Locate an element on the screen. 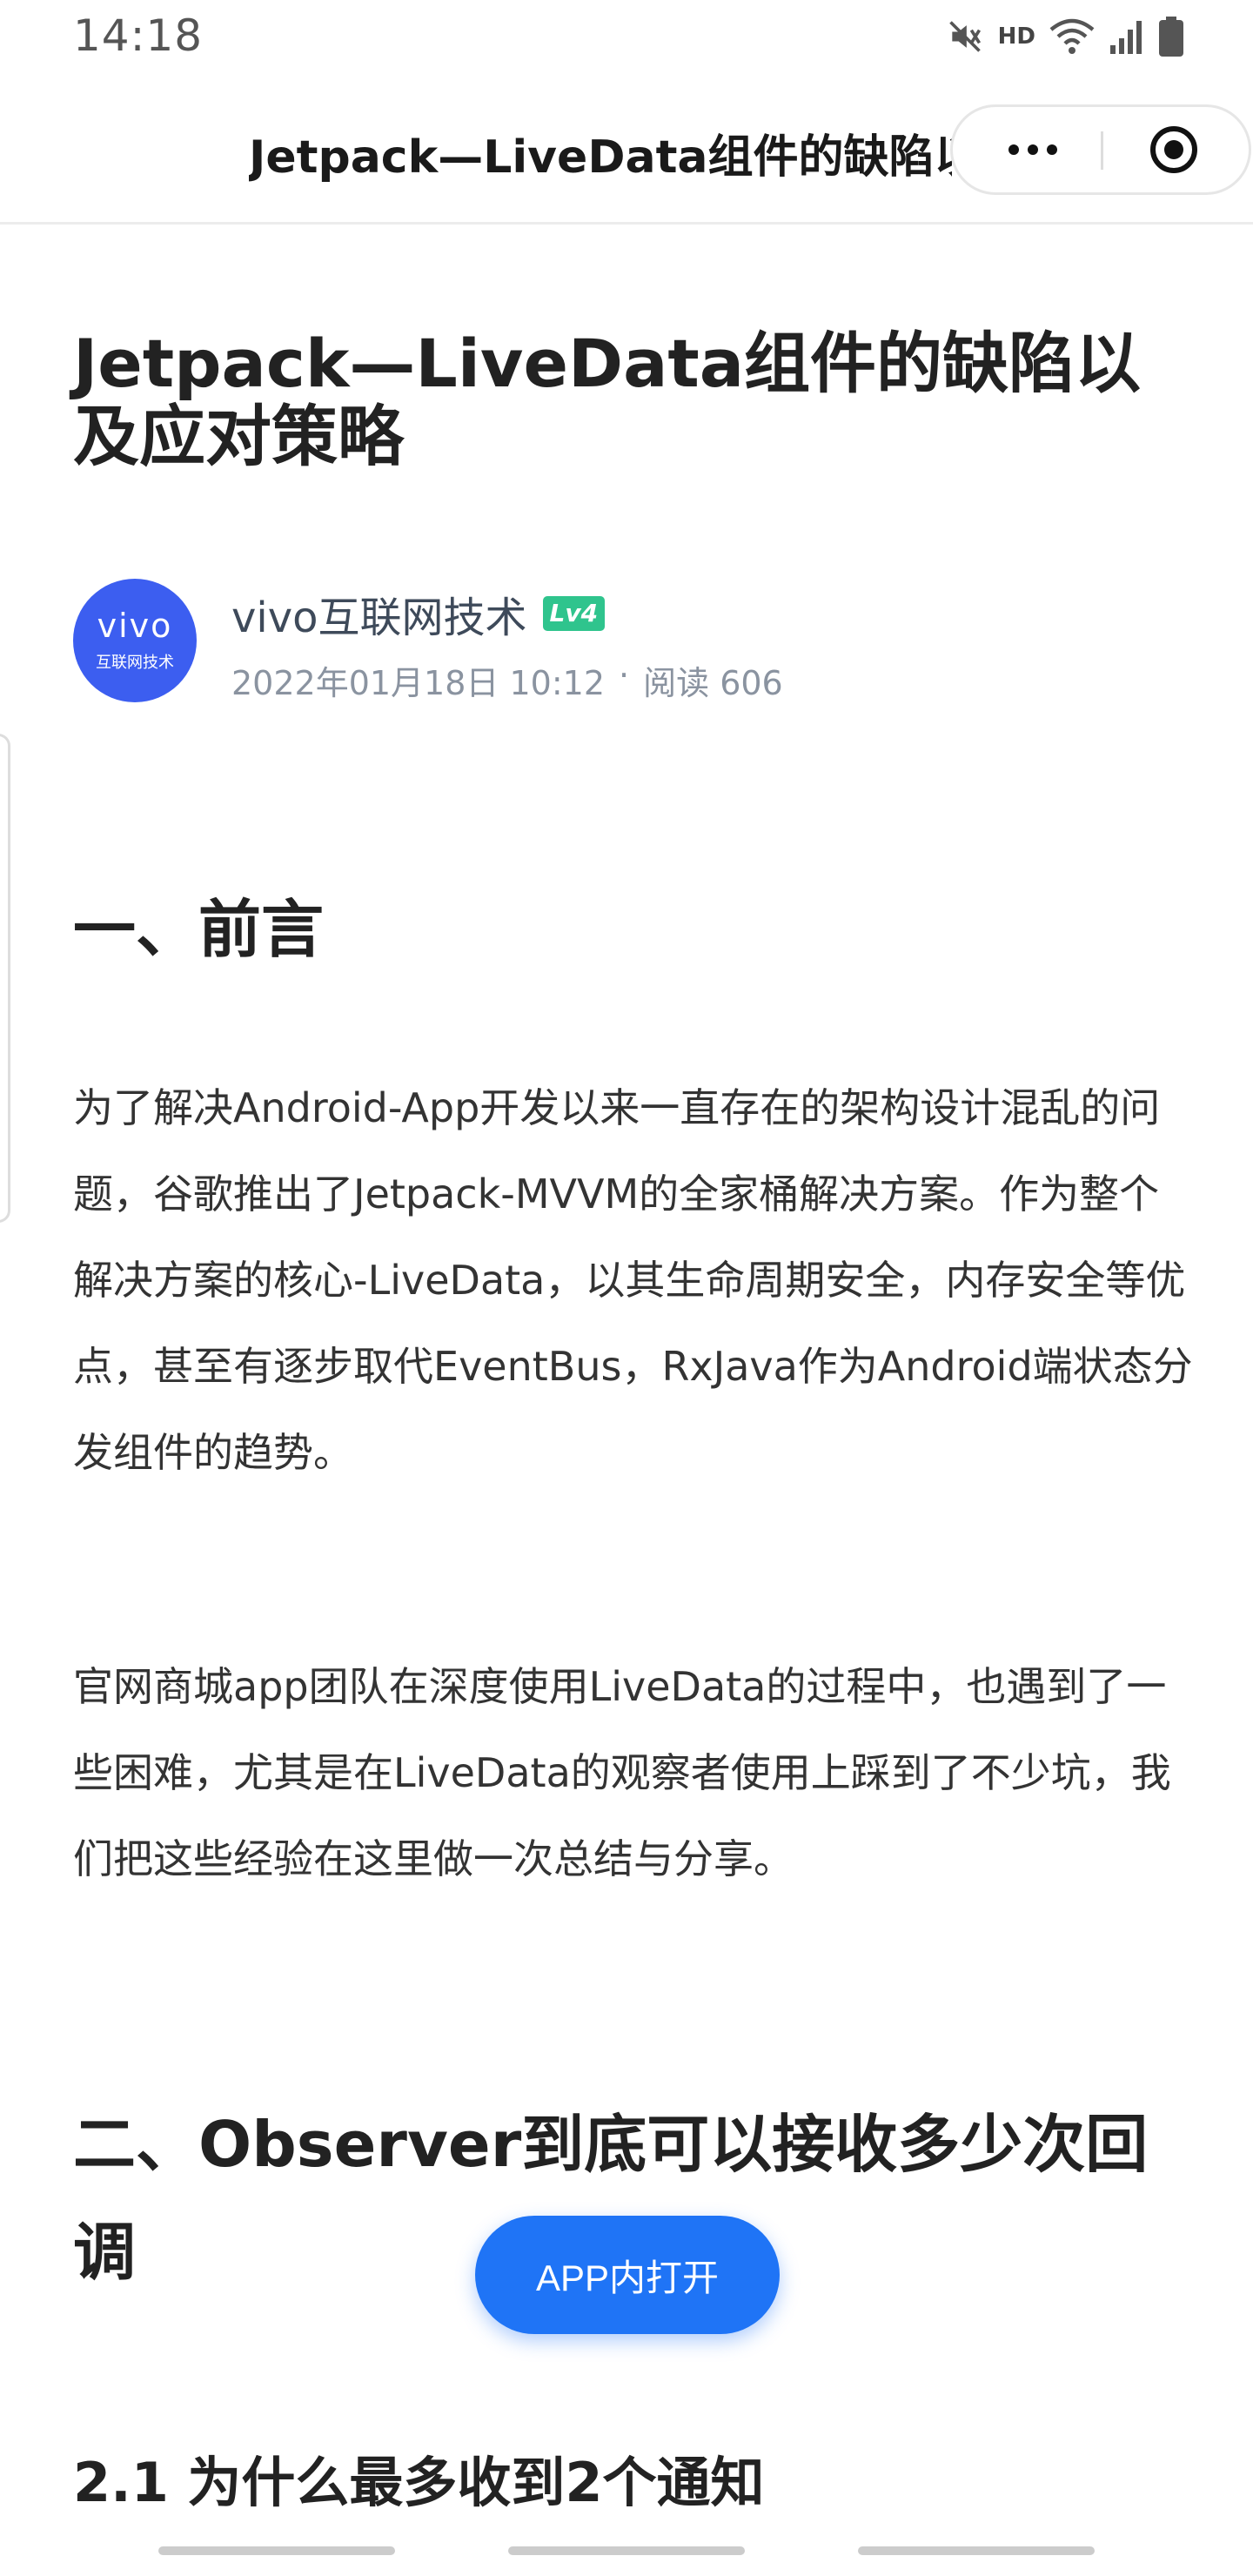 The width and height of the screenshot is (1253, 2576). article-meta: 2022年01月18日 10:12 · 阅读 606 is located at coordinates (507, 680).